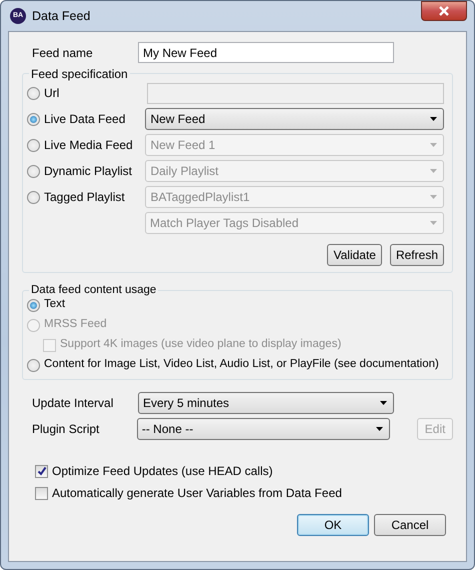  What do you see at coordinates (263, 429) in the screenshot?
I see `dropdown: -- None --` at bounding box center [263, 429].